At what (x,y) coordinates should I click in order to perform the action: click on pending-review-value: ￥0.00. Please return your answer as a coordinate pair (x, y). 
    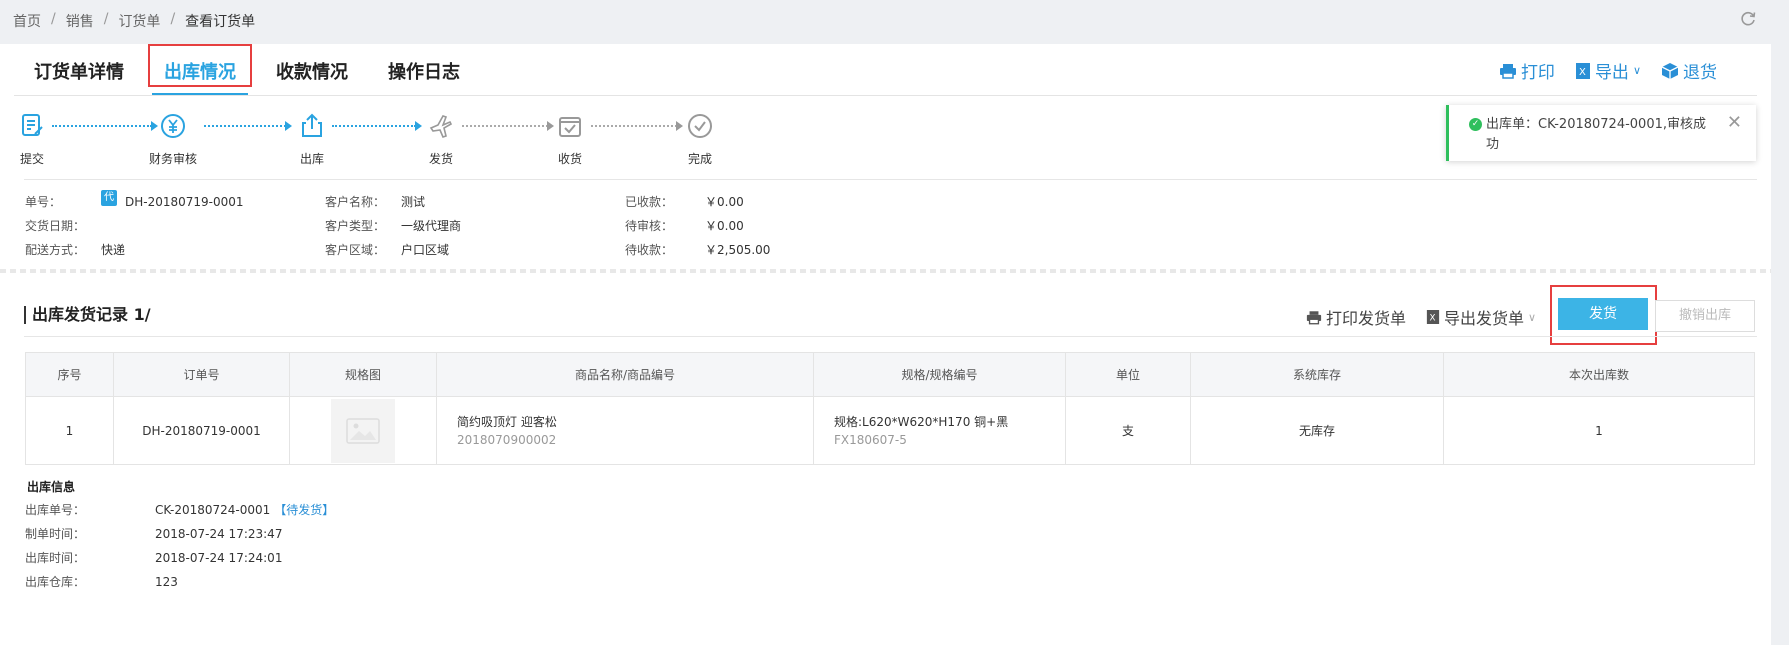
    Looking at the image, I should click on (724, 226).